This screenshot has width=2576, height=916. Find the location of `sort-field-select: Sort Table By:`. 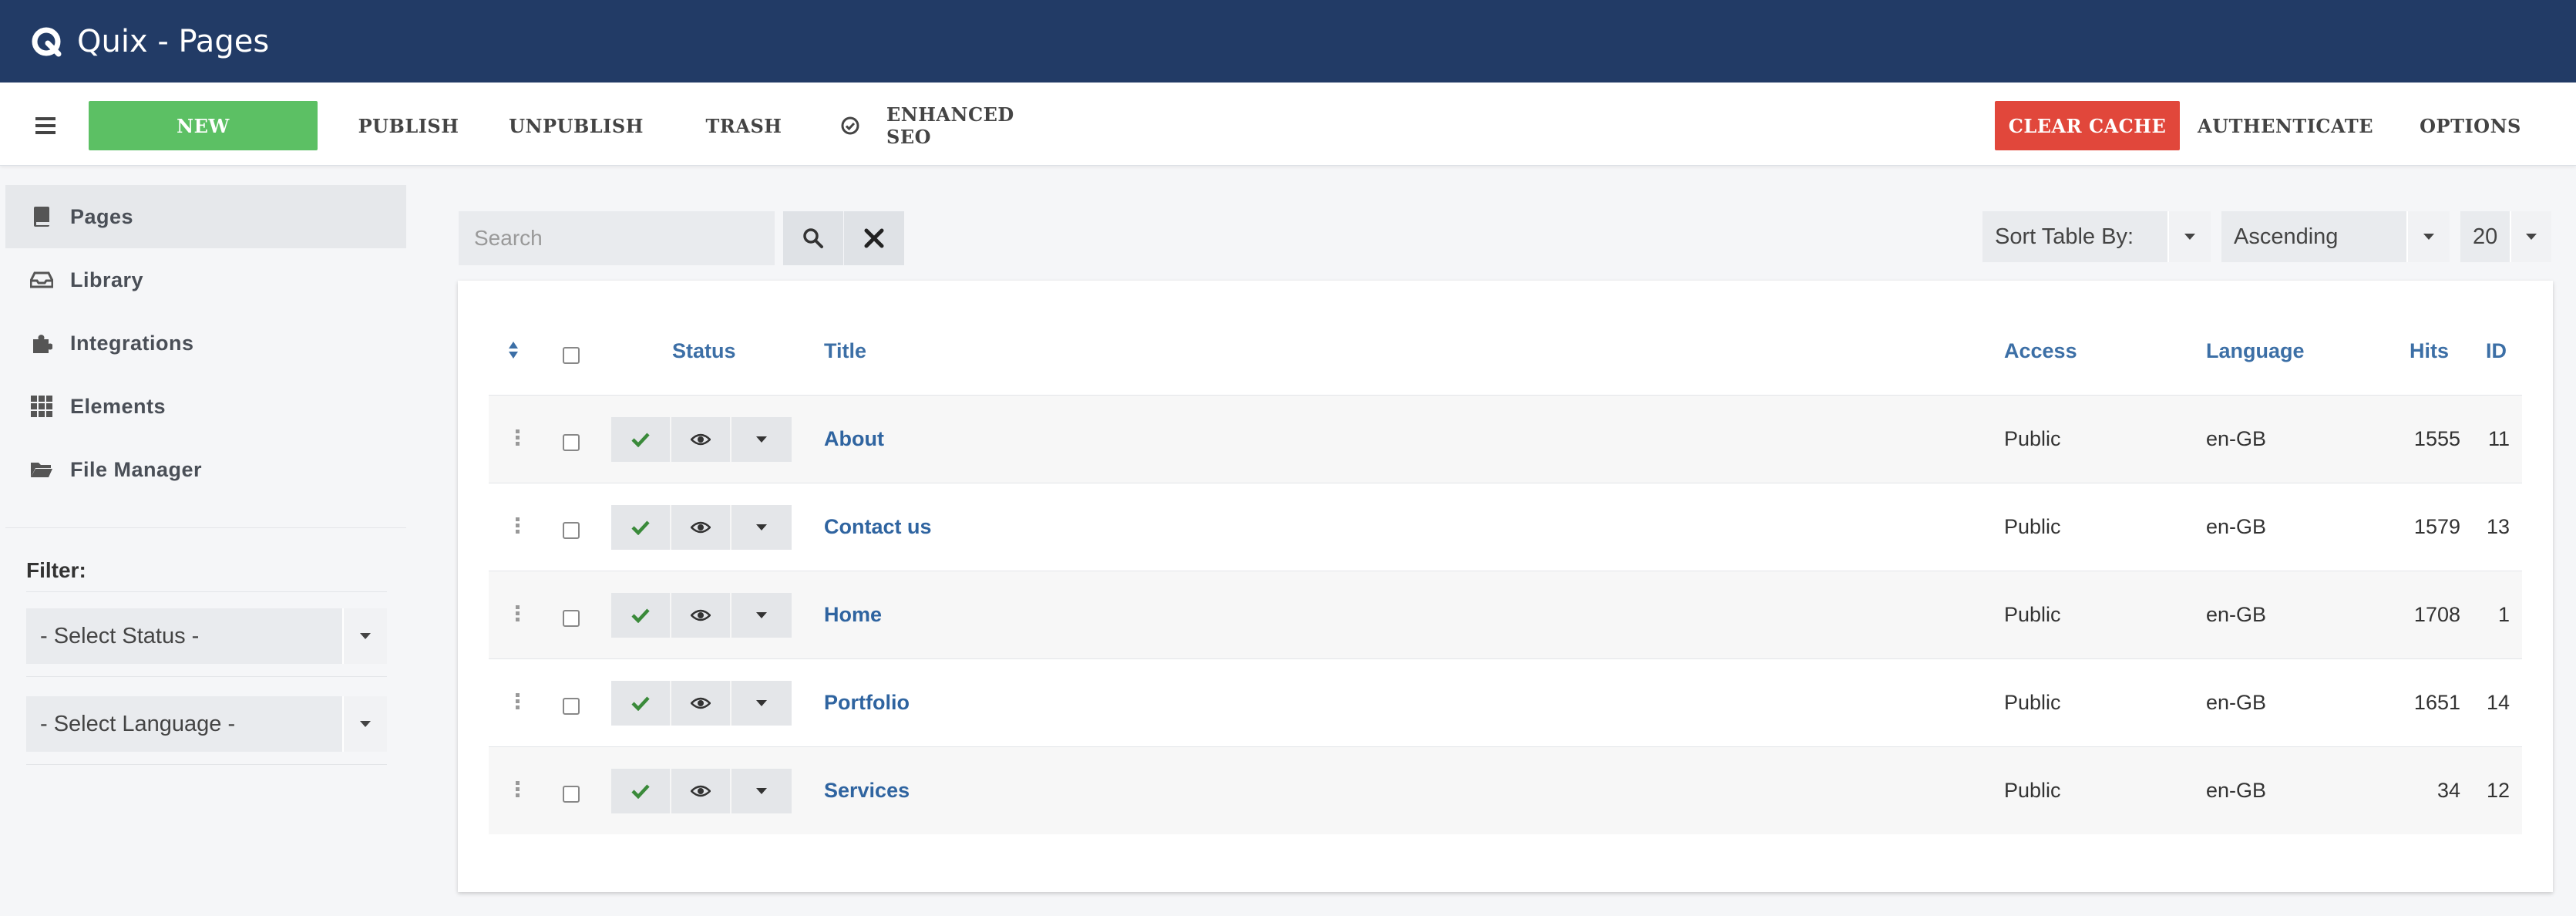

sort-field-select: Sort Table By: is located at coordinates (2096, 237).